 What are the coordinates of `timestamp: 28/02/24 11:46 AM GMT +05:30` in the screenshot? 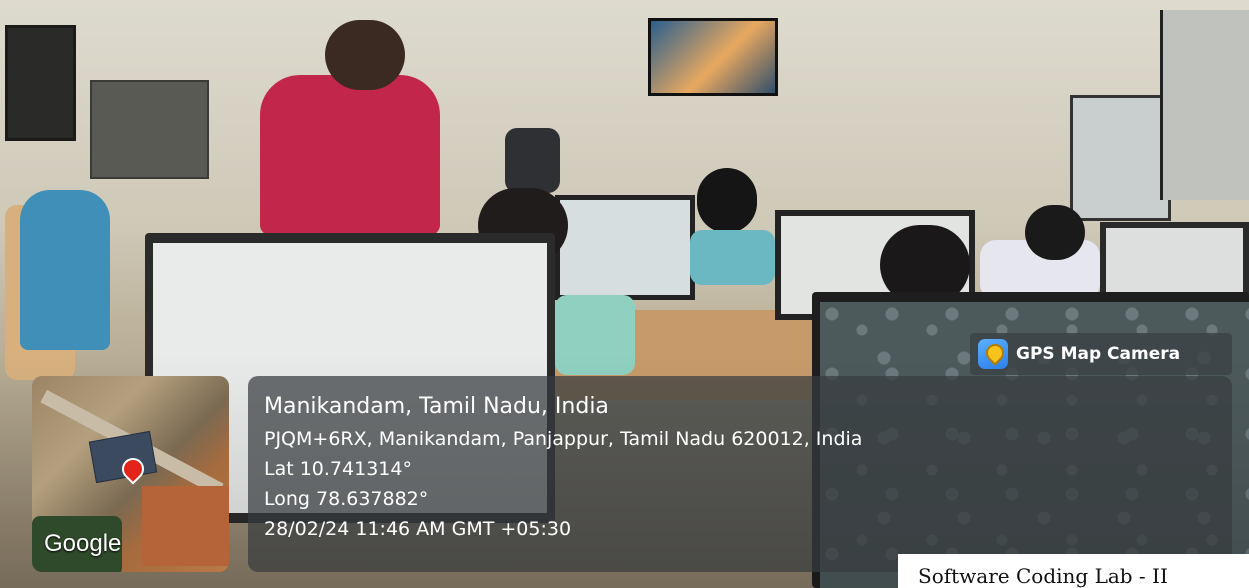 It's located at (418, 529).